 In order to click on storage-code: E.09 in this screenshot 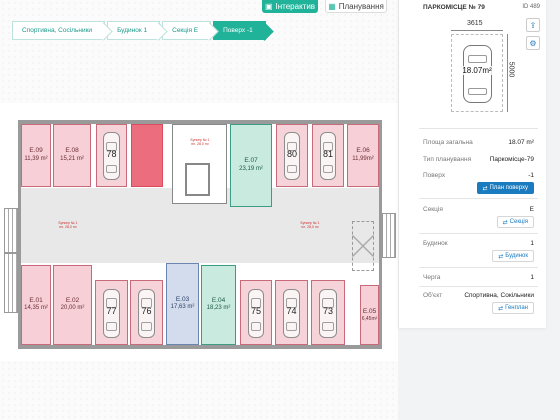, I will do `click(36, 151)`.